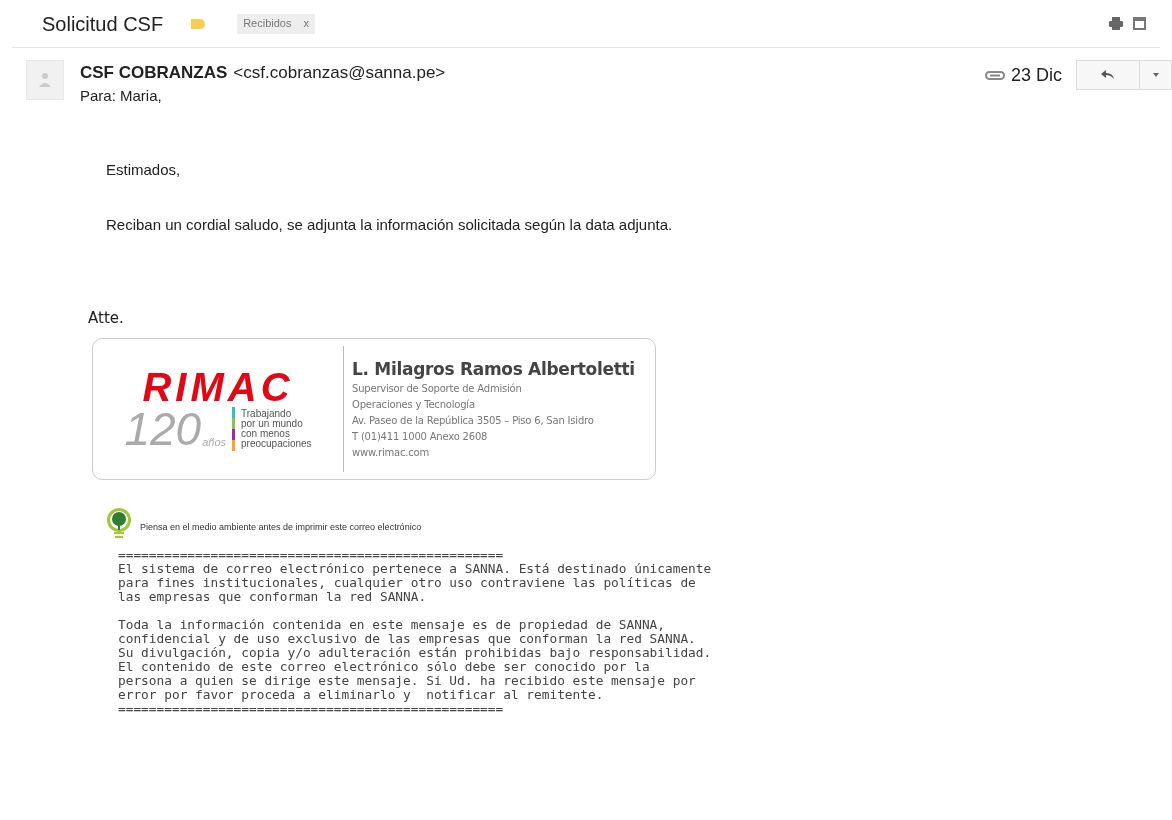 This screenshot has height=820, width=1172. I want to click on signature-line: www.rimac.com, so click(391, 452).